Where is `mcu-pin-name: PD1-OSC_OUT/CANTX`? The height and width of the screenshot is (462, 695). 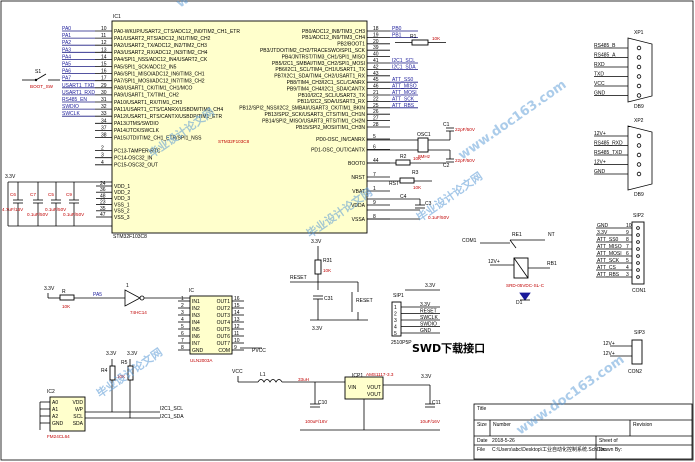
mcu-pin-name: PD1-OSC_OUT/CANTX is located at coordinates (338, 150).